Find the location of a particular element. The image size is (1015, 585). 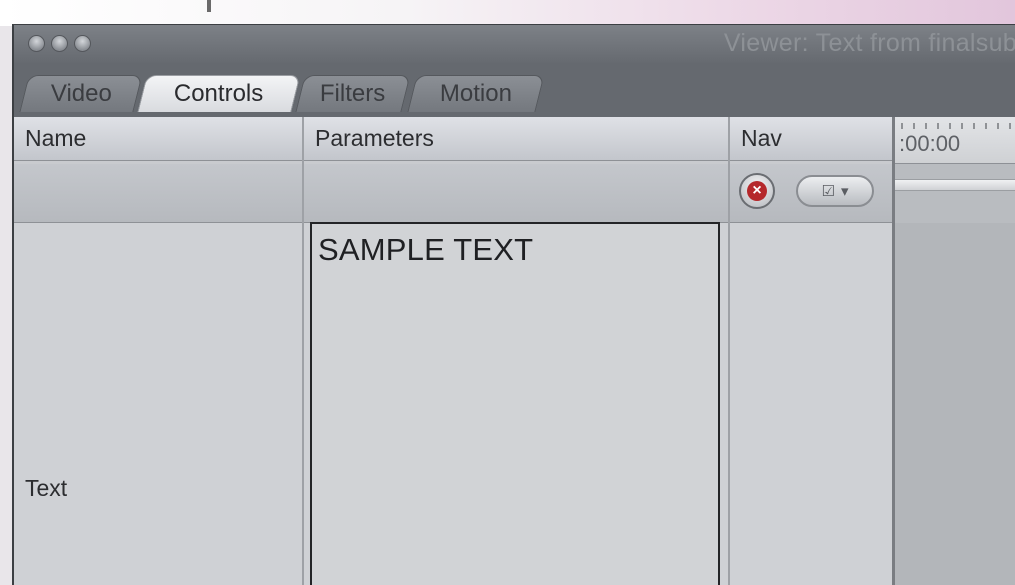

reset-button: × is located at coordinates (757, 191).